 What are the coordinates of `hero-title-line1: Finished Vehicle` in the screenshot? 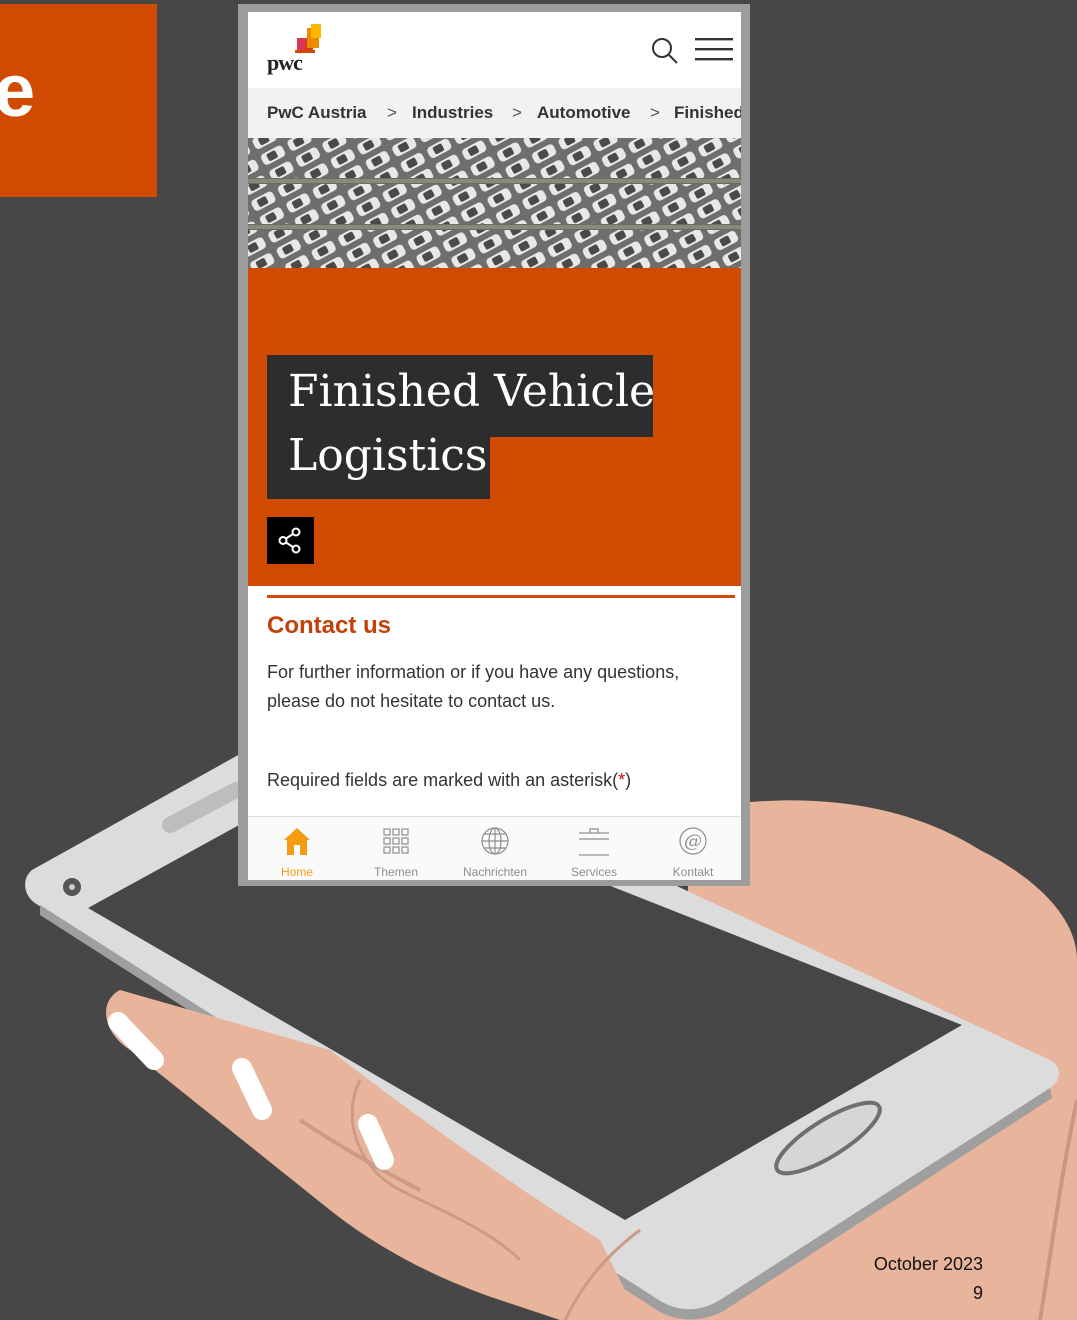 It's located at (472, 391).